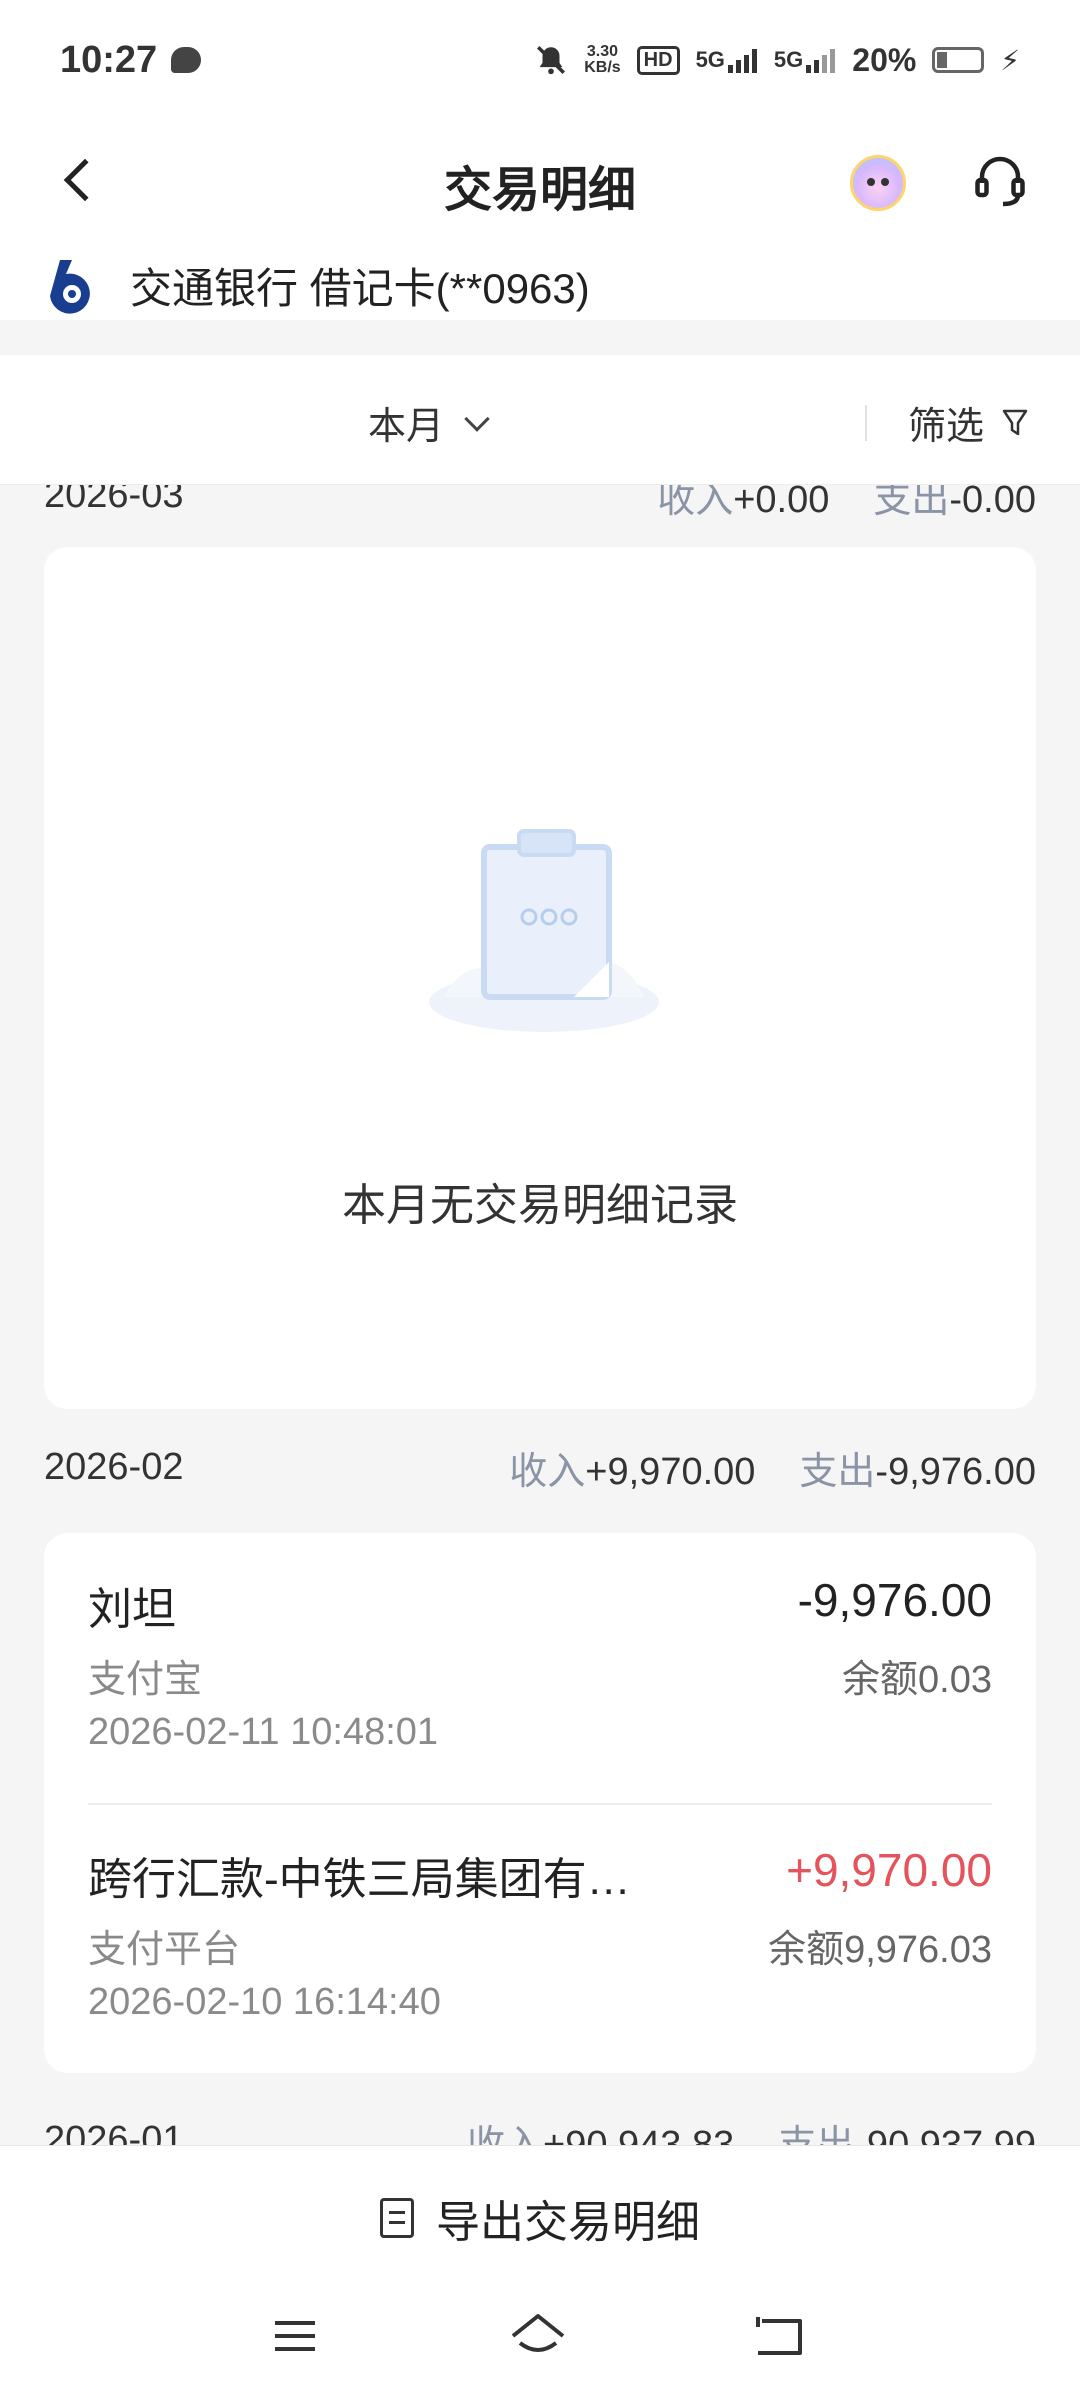 This screenshot has height=2400, width=1080. I want to click on transaction-channel: 支付平台, so click(164, 1950).